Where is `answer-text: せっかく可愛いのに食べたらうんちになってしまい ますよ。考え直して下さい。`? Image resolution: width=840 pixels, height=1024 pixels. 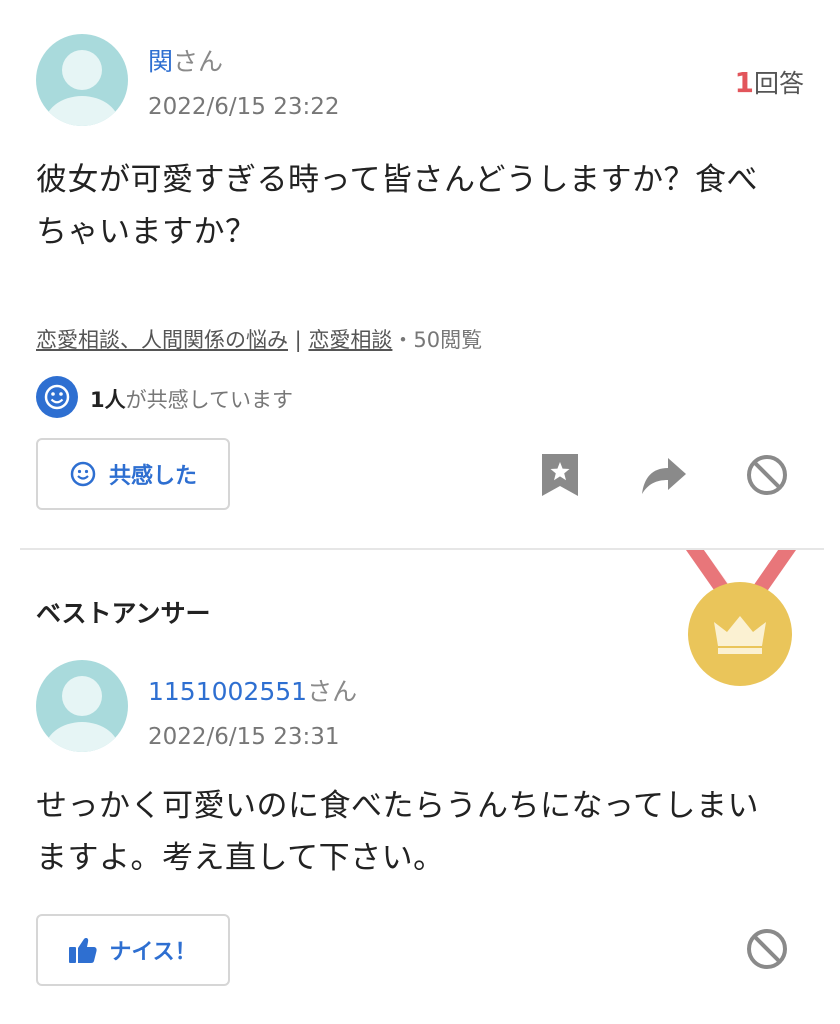
answer-text: せっかく可愛いのに食べたらうんちになってしまい ますよ。考え直して下さい。 is located at coordinates (426, 832).